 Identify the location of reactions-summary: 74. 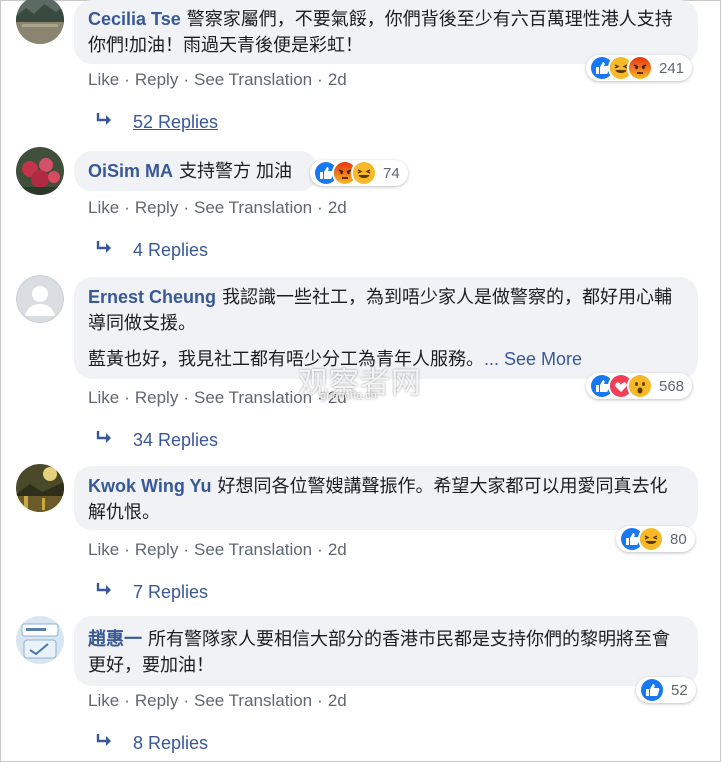
(359, 173).